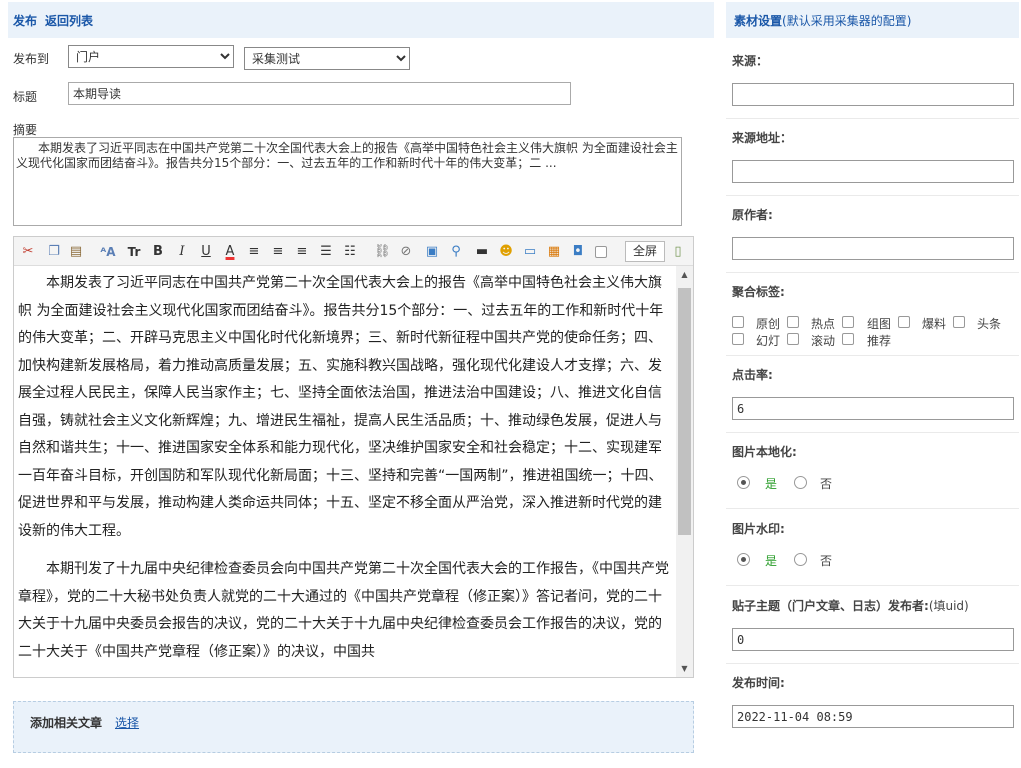  What do you see at coordinates (601, 252) in the screenshot?
I see `checkbox-icon` at bounding box center [601, 252].